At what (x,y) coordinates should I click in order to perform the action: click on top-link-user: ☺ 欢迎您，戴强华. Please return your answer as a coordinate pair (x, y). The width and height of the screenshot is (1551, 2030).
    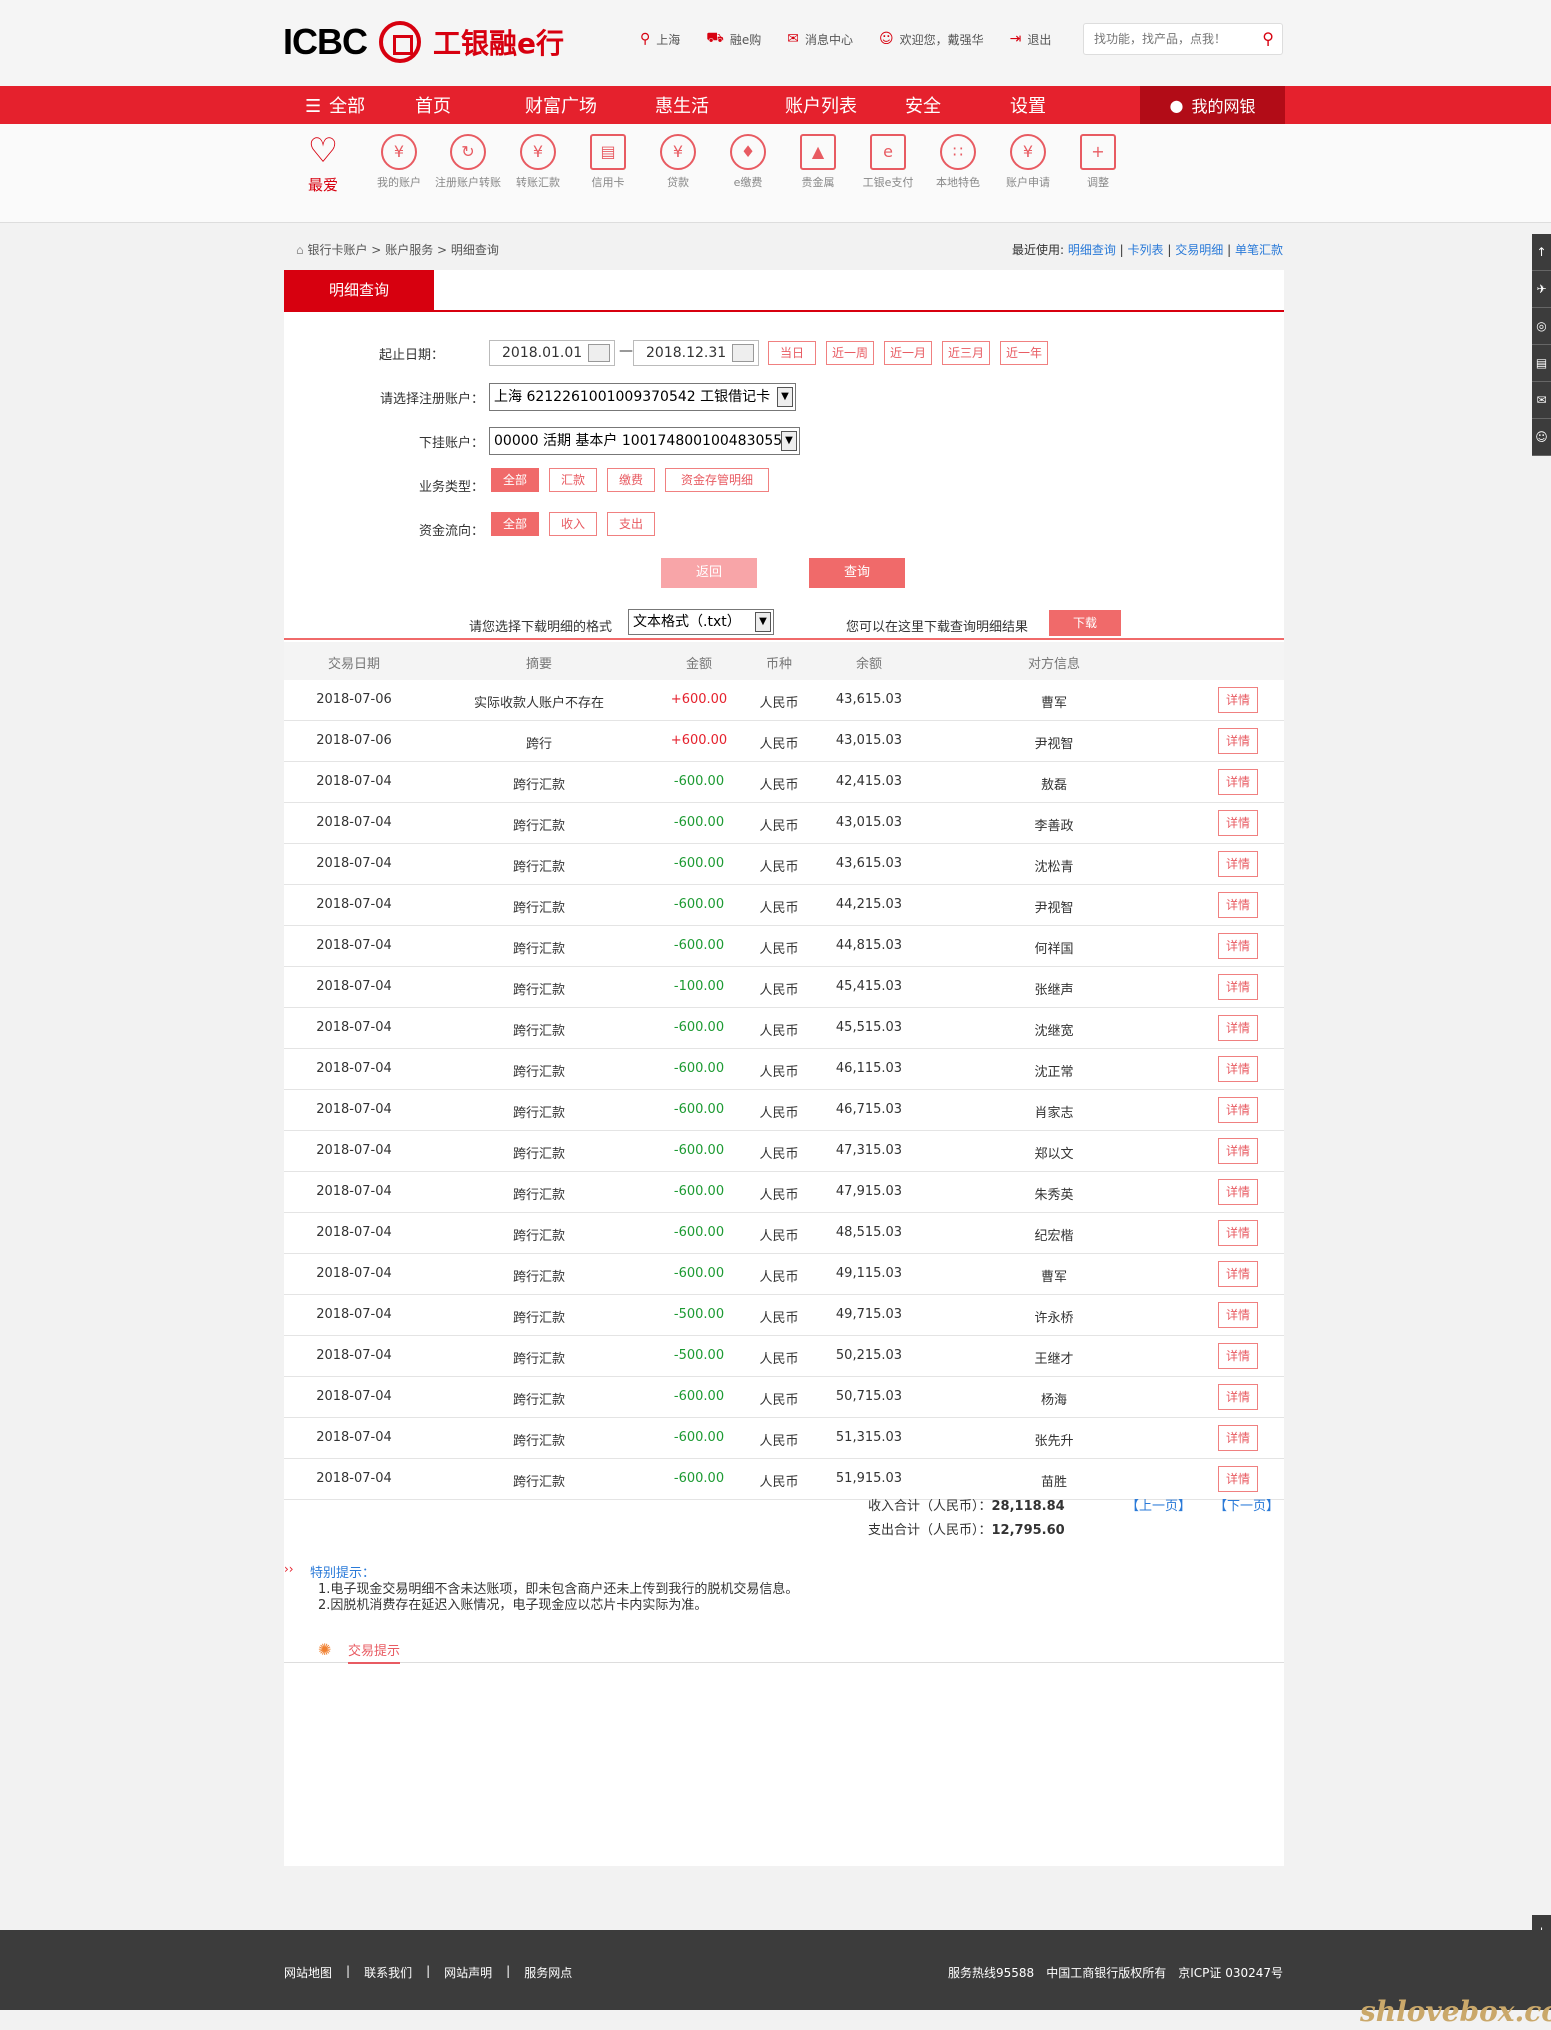
    Looking at the image, I should click on (931, 39).